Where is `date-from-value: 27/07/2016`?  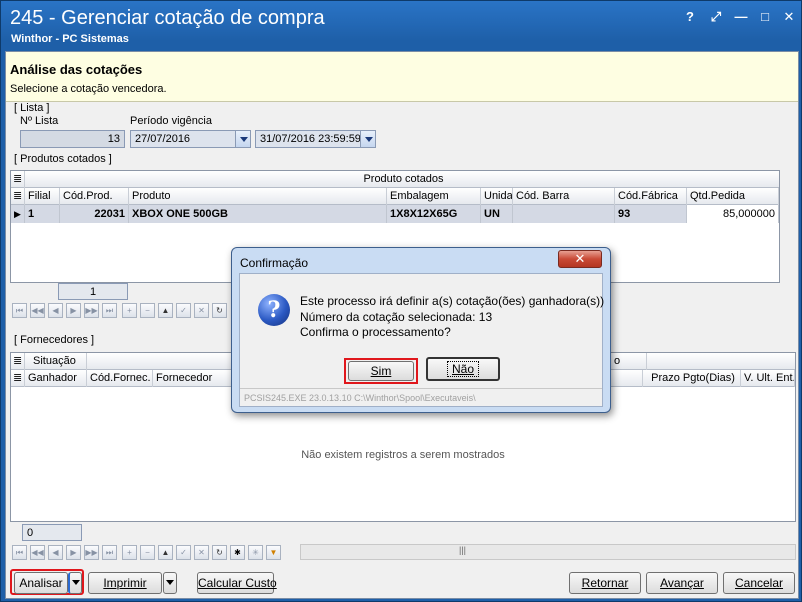
date-from-value: 27/07/2016 is located at coordinates (163, 139).